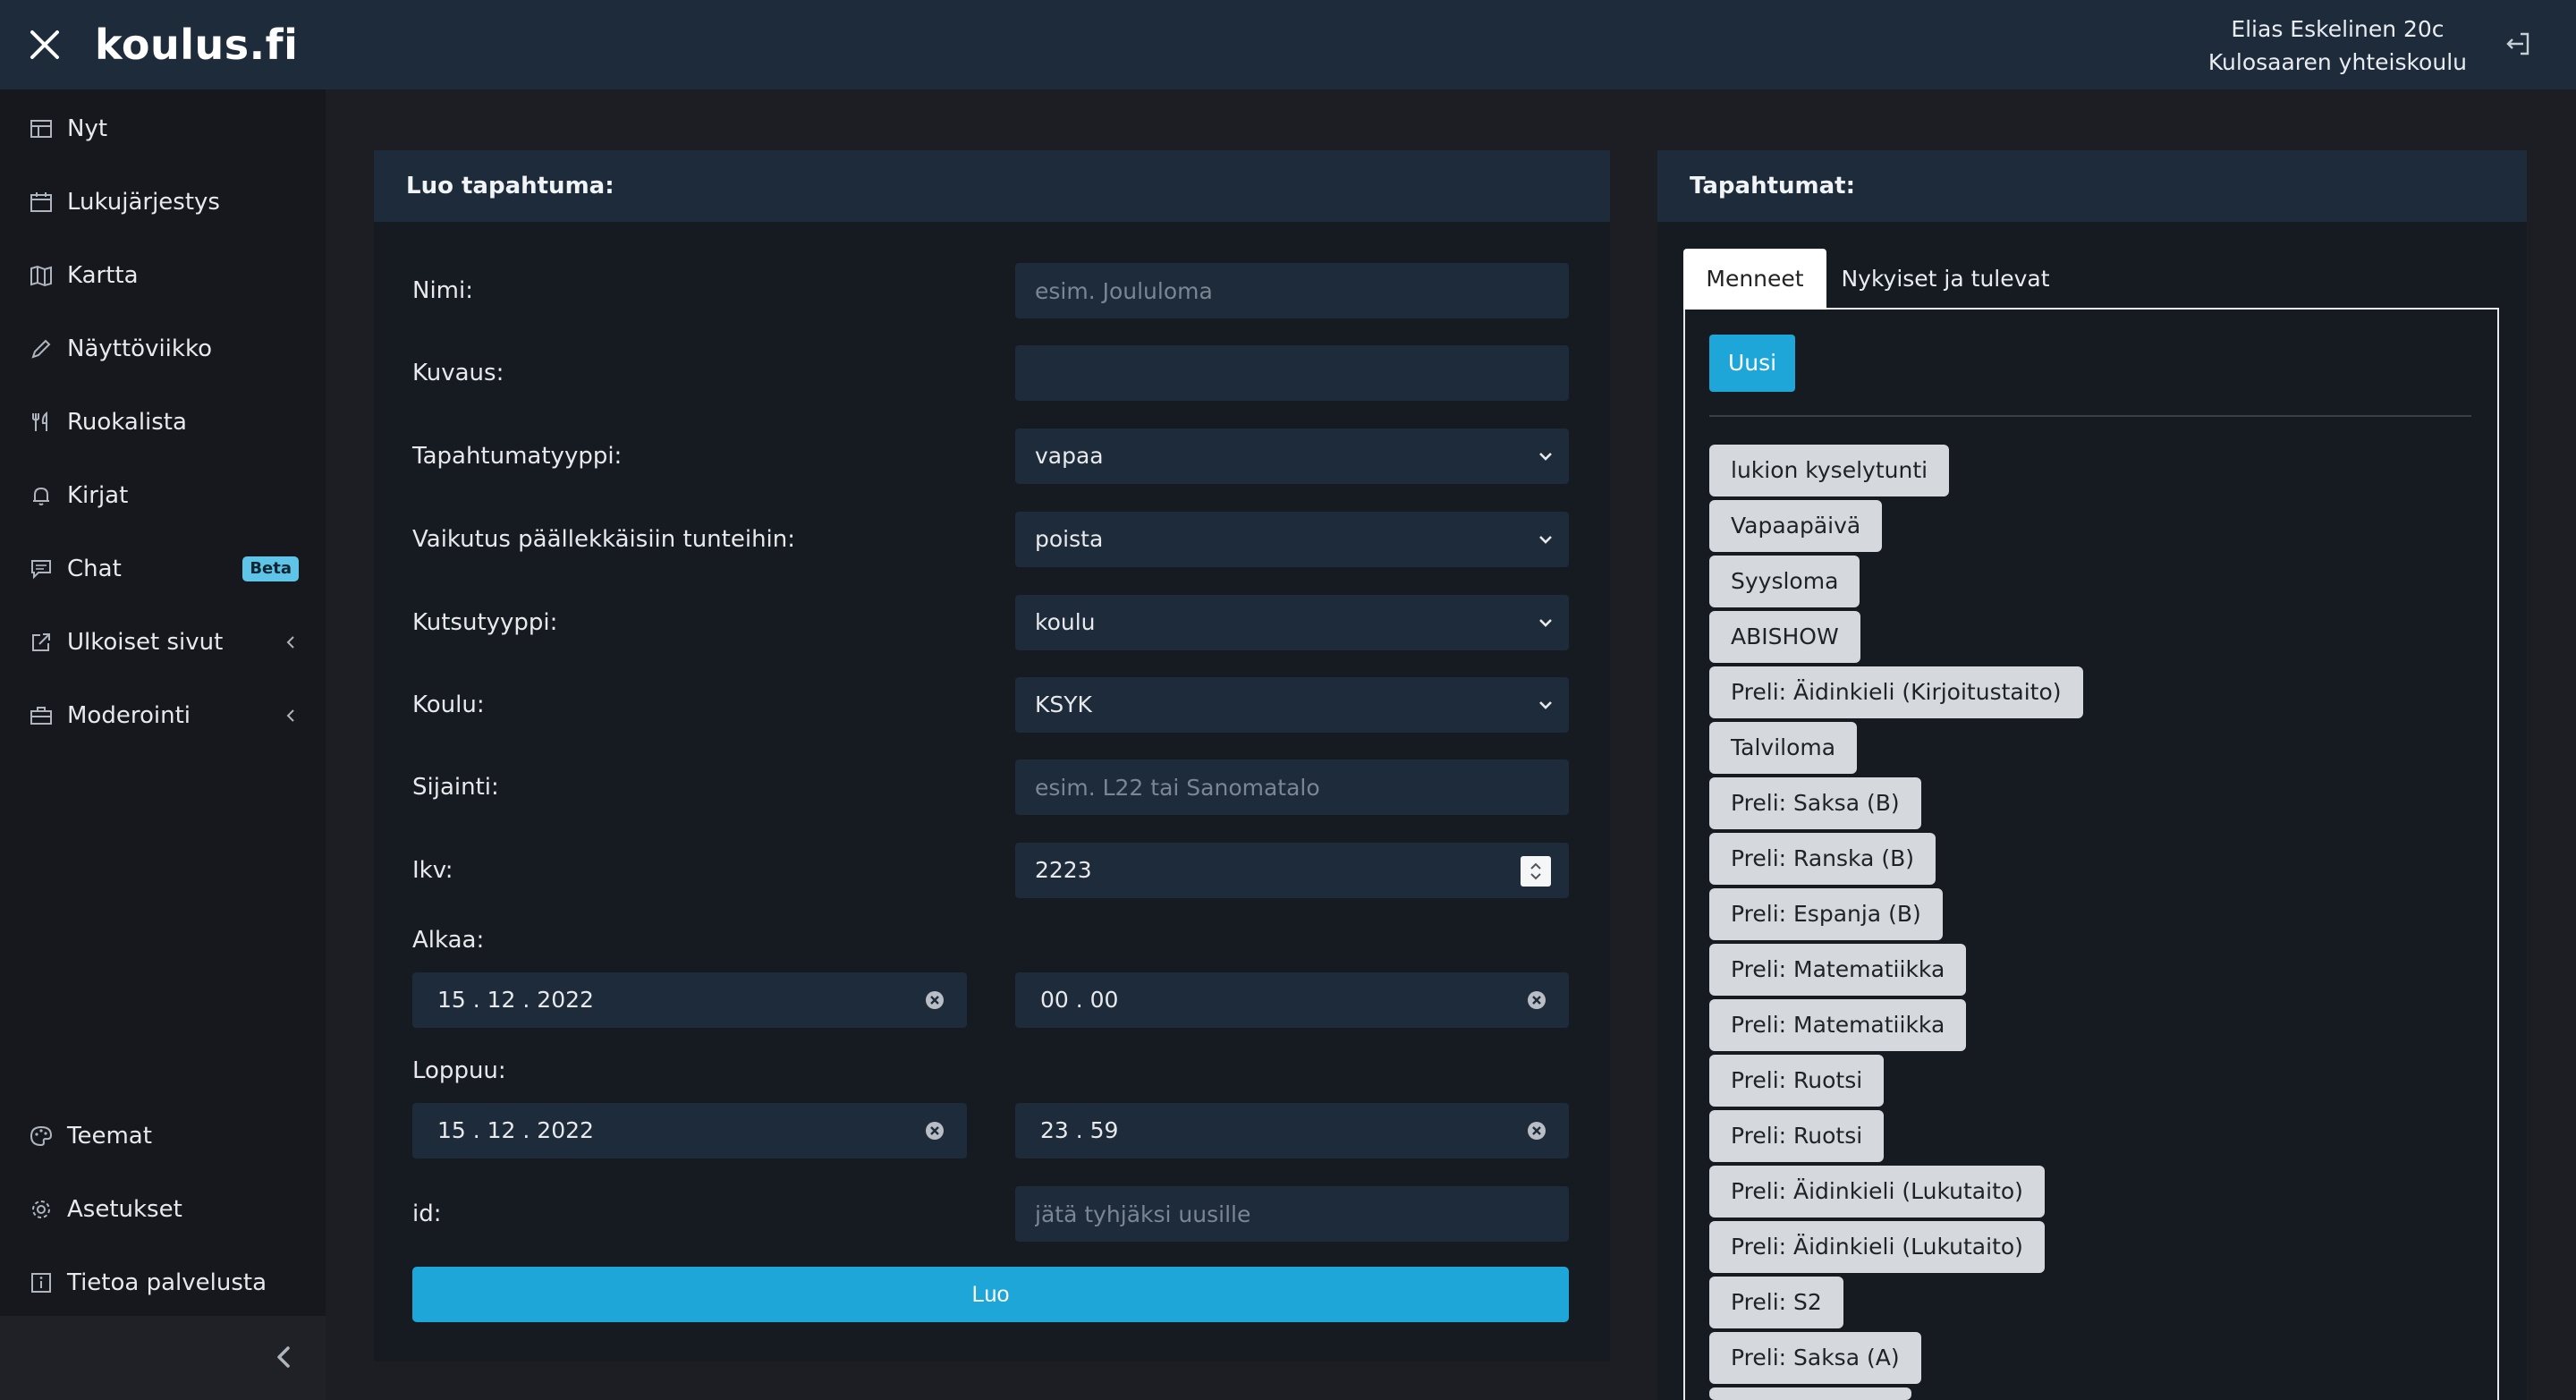 Image resolution: width=2576 pixels, height=1400 pixels. Describe the element at coordinates (87, 128) in the screenshot. I see `sidebar-item-label: Nyt` at that location.